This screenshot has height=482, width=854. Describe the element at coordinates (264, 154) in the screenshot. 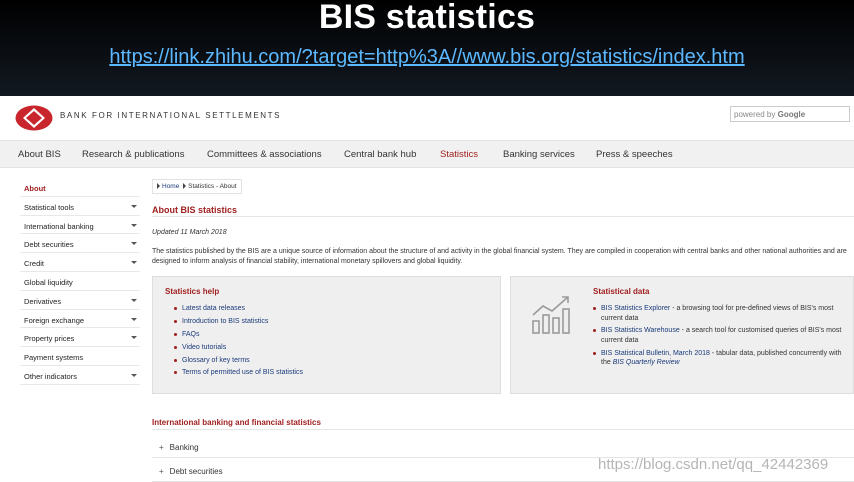

I see `nav-committees: Committees & associations` at that location.